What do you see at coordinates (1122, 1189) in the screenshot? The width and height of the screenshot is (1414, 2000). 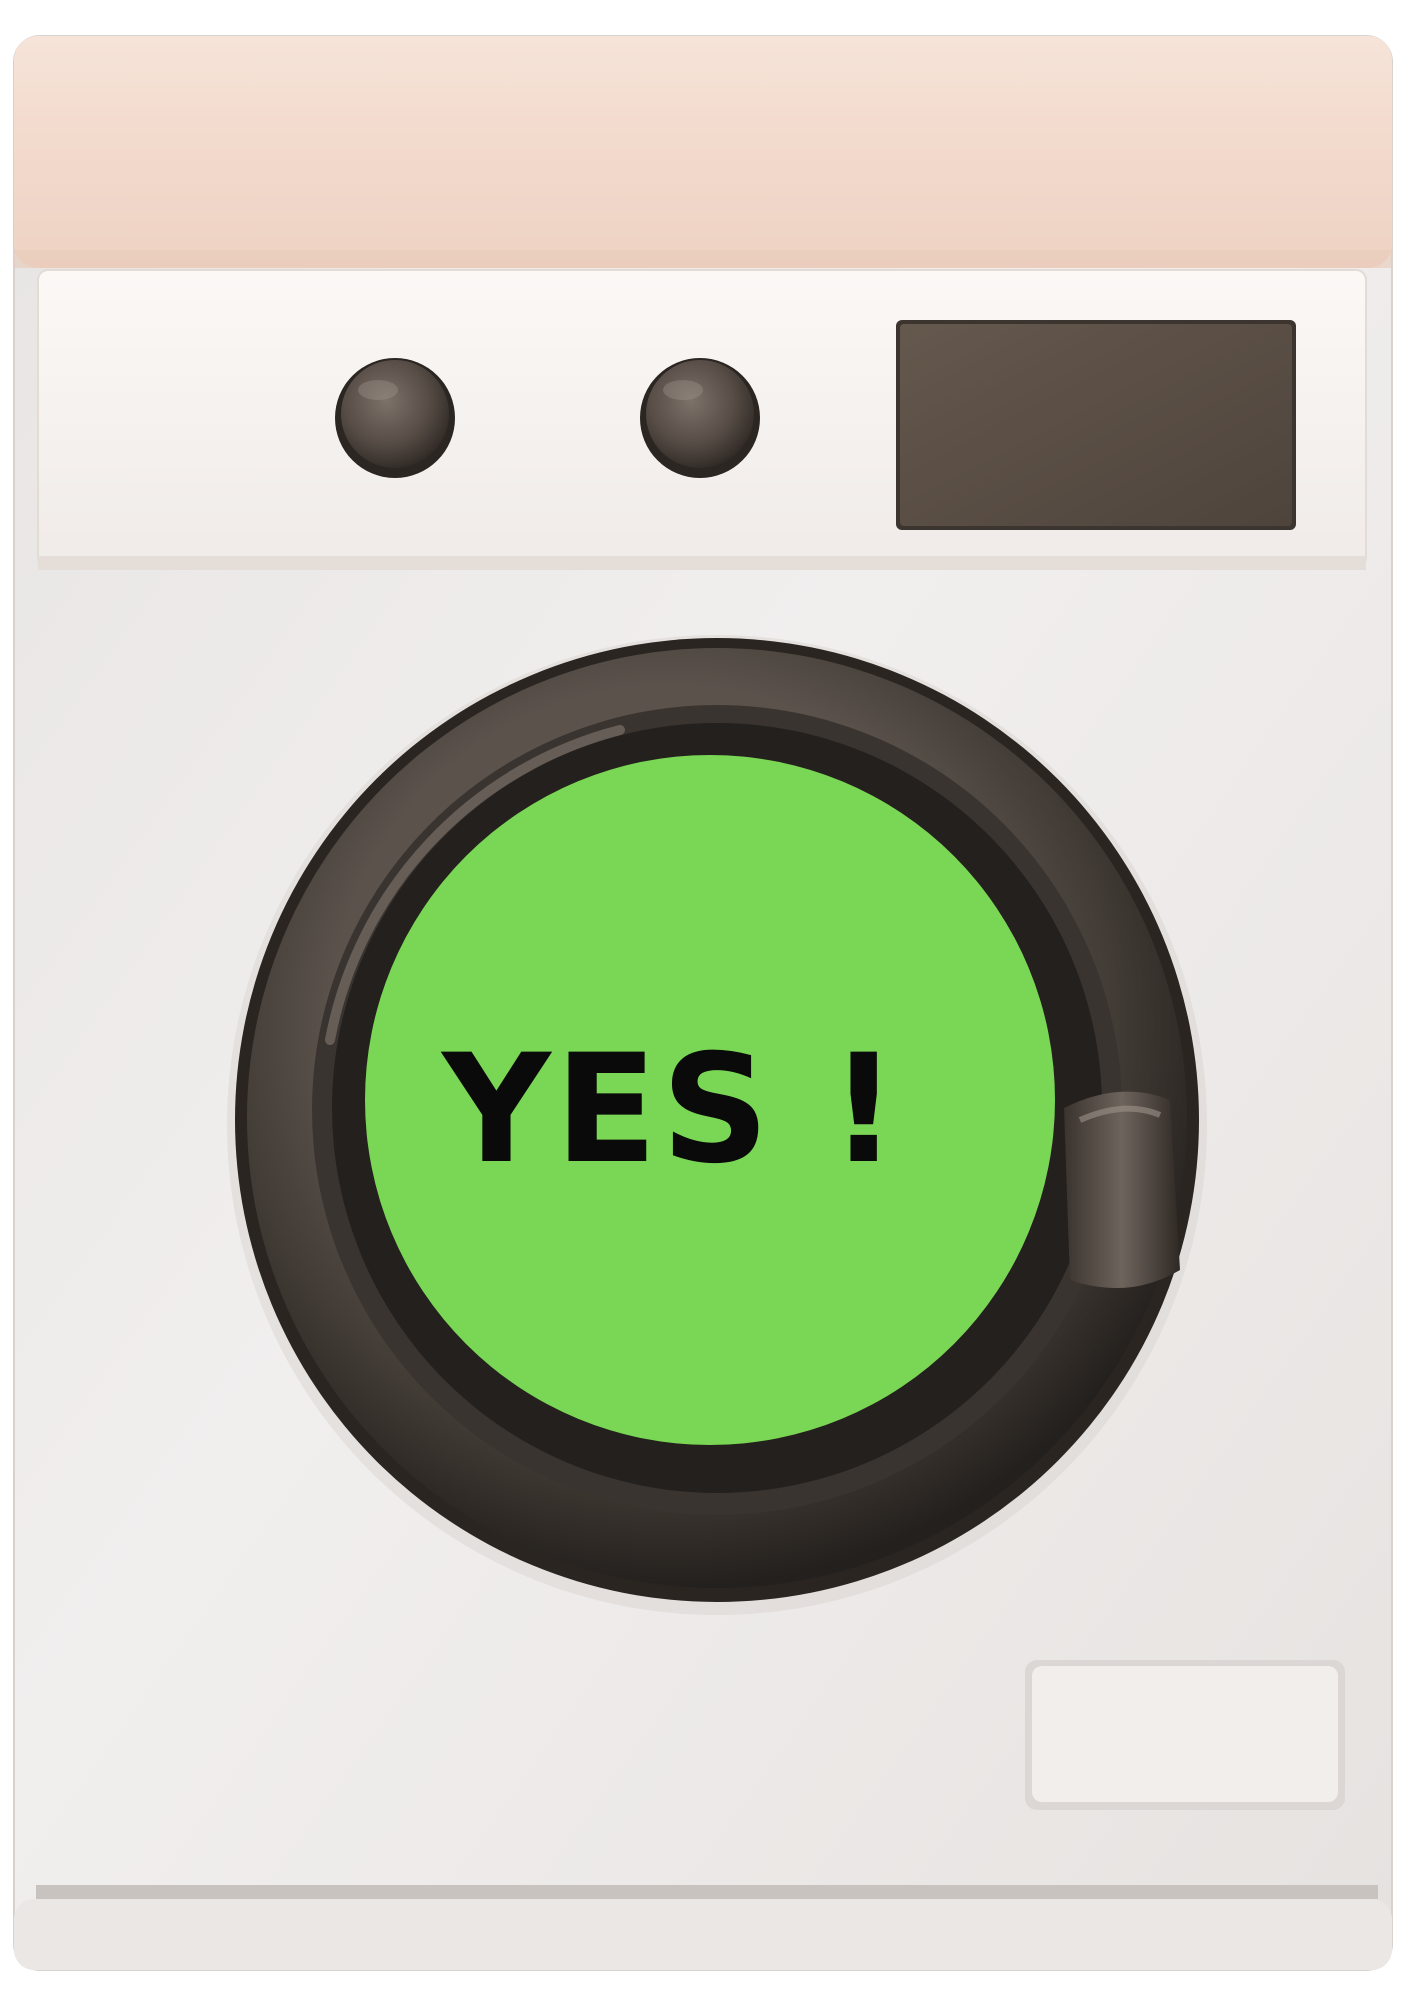 I see `door-handle-icon` at bounding box center [1122, 1189].